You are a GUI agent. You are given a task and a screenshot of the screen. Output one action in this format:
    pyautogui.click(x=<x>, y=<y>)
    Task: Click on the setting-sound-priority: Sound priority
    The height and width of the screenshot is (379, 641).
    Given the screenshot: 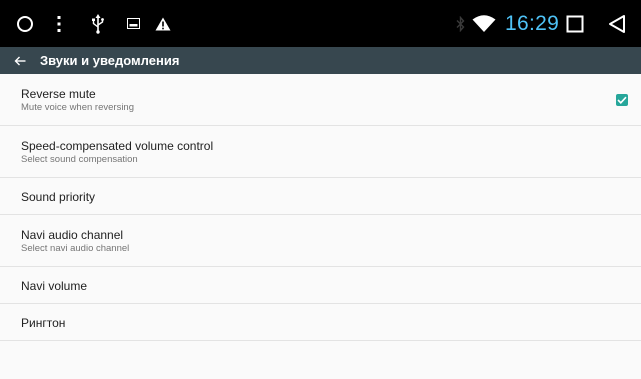 What is the action you would take?
    pyautogui.click(x=320, y=196)
    